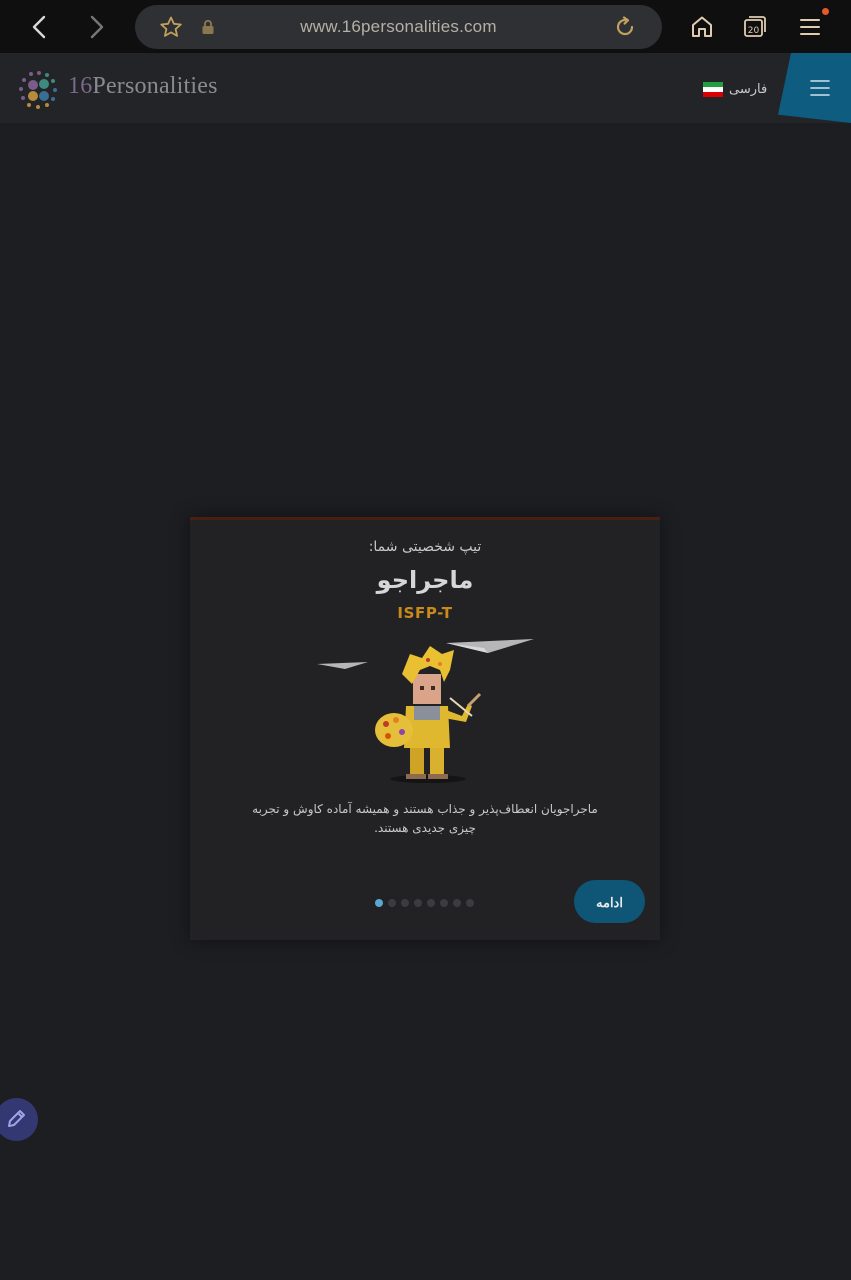 The height and width of the screenshot is (1280, 851). What do you see at coordinates (80, 86) in the screenshot?
I see `logo-number: 16` at bounding box center [80, 86].